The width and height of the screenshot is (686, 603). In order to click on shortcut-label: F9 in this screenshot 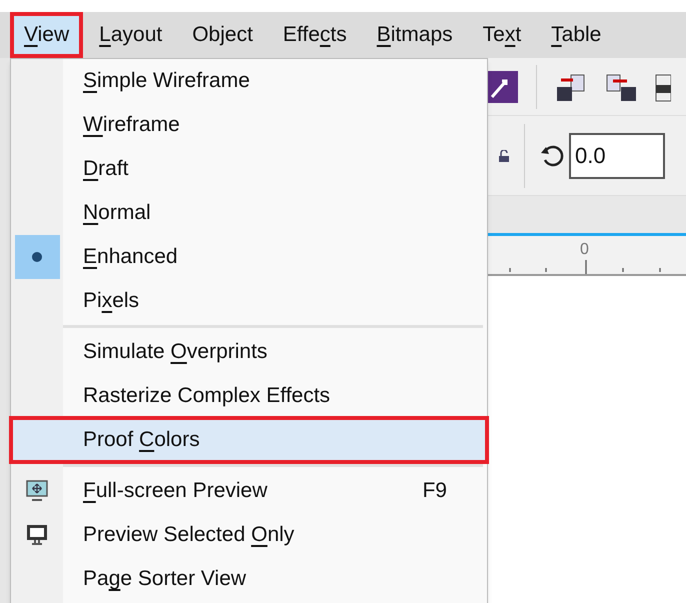, I will do `click(434, 491)`.